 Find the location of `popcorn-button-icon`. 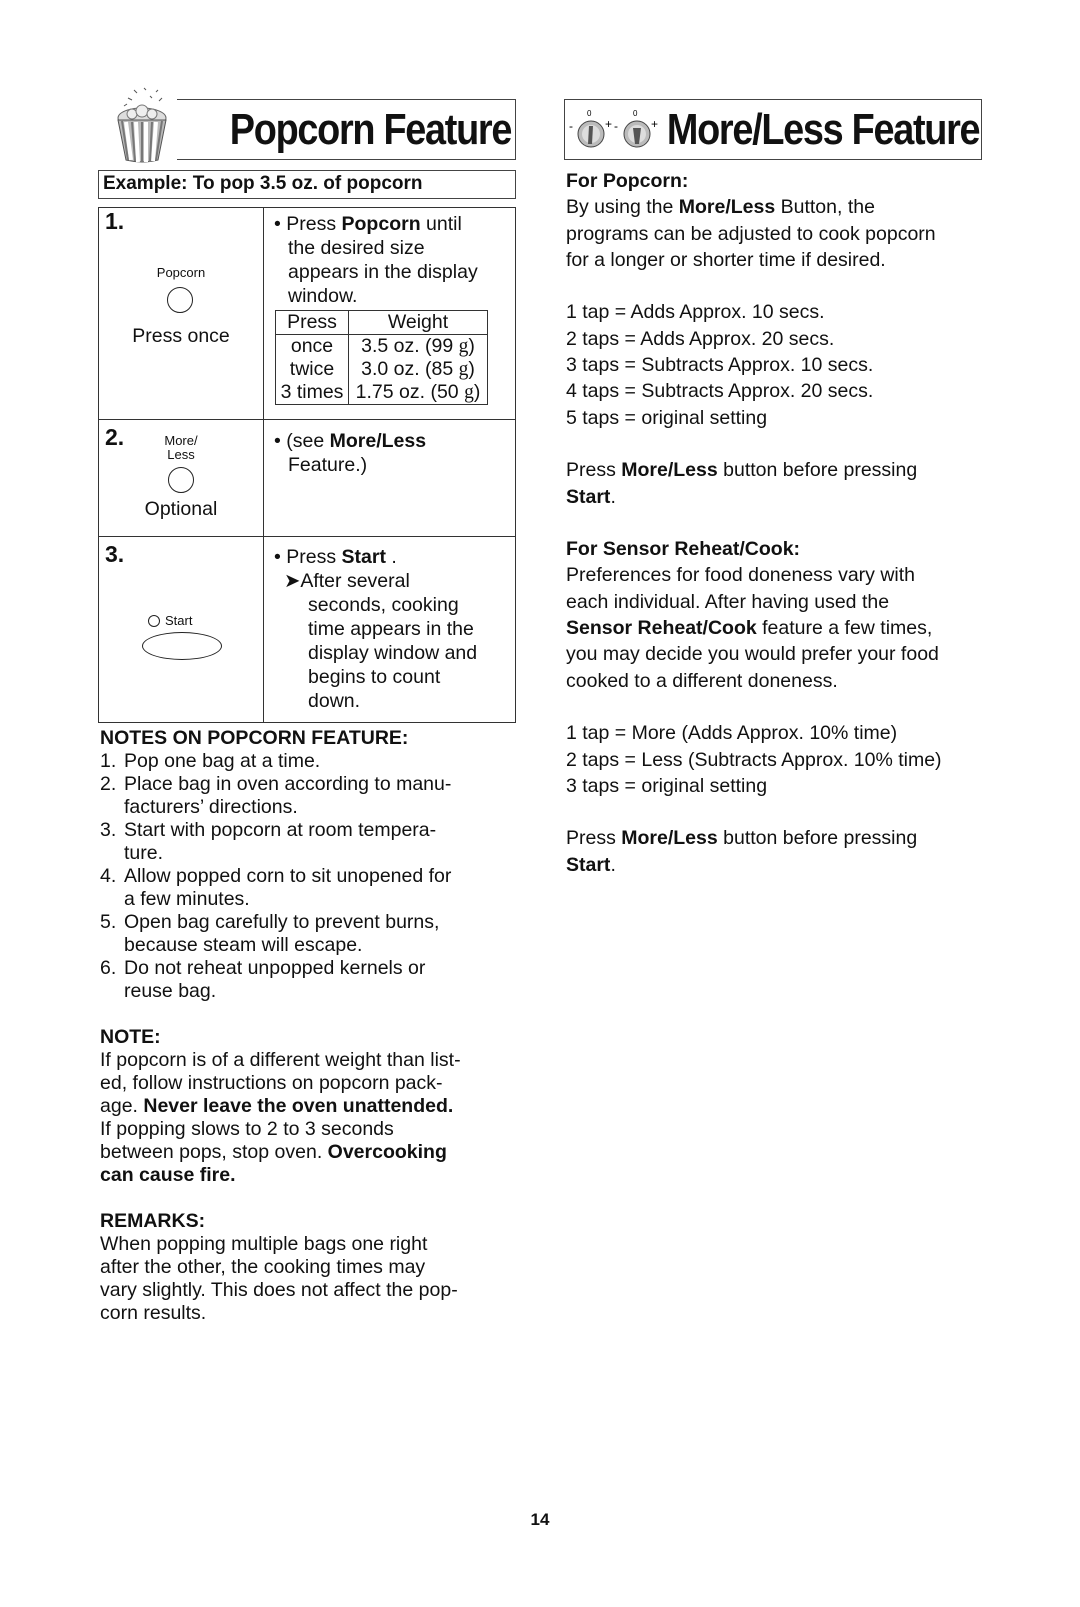

popcorn-button-icon is located at coordinates (180, 300).